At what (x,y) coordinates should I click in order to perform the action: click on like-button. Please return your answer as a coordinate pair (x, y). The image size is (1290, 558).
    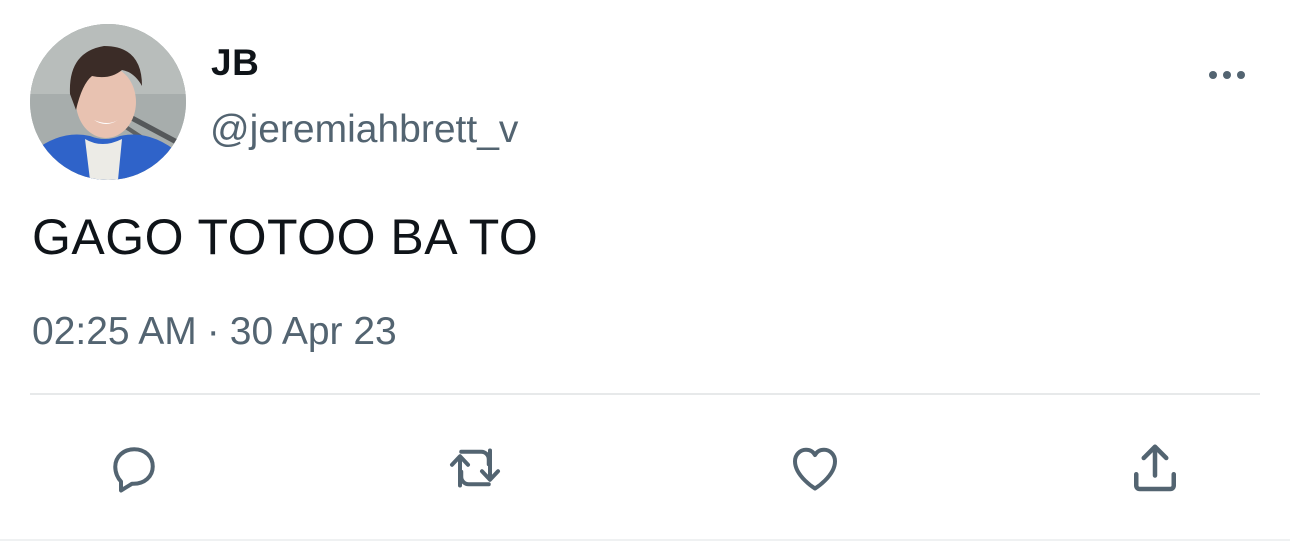
    Looking at the image, I should click on (815, 468).